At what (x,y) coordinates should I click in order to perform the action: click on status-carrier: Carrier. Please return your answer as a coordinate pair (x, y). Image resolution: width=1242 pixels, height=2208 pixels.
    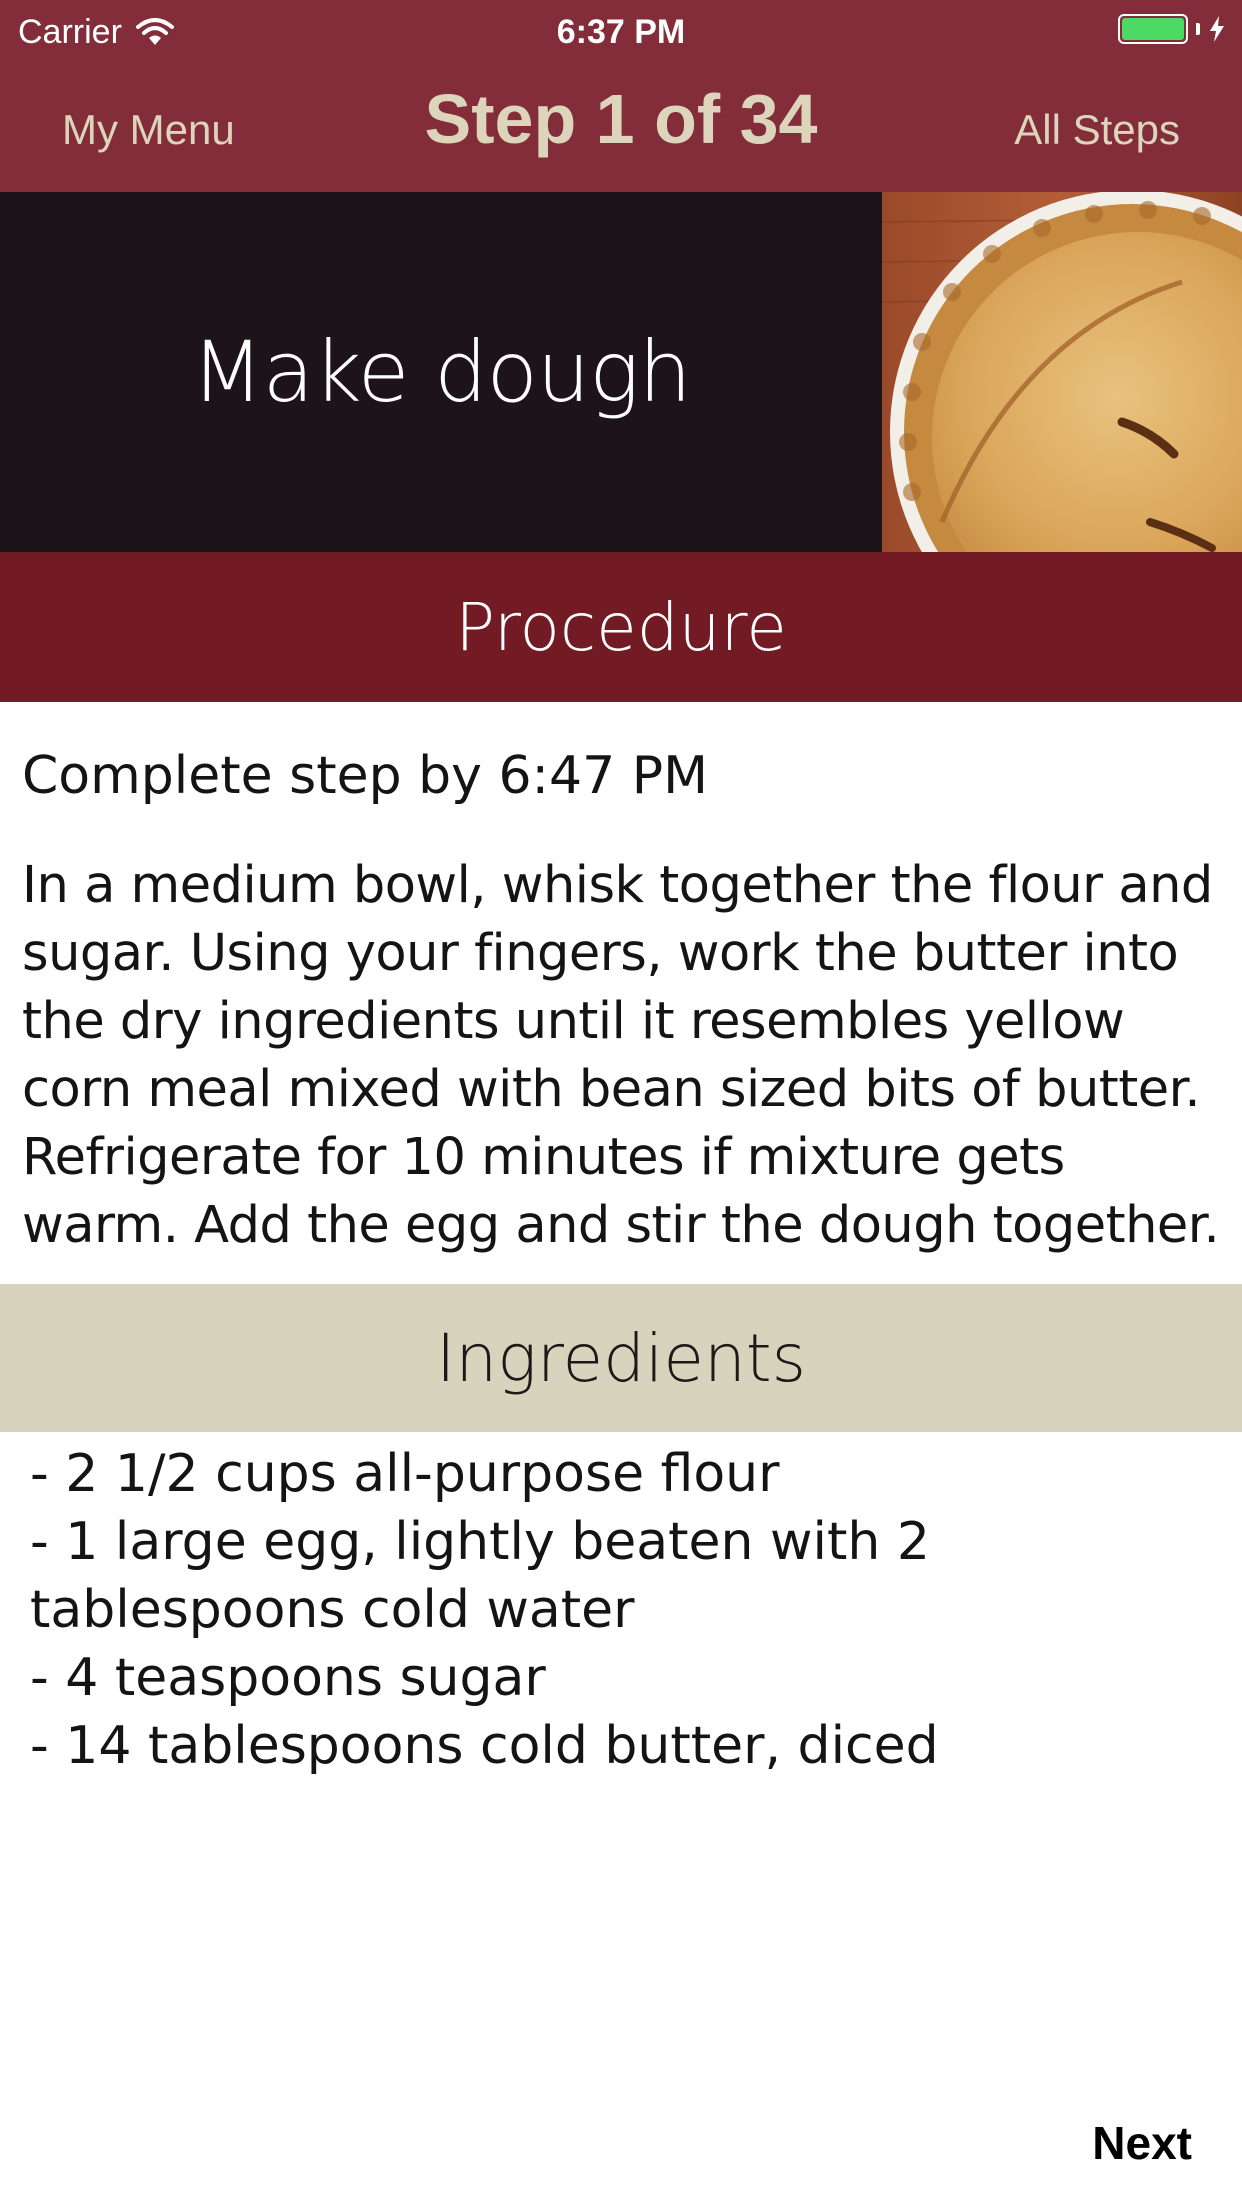
    Looking at the image, I should click on (96, 32).